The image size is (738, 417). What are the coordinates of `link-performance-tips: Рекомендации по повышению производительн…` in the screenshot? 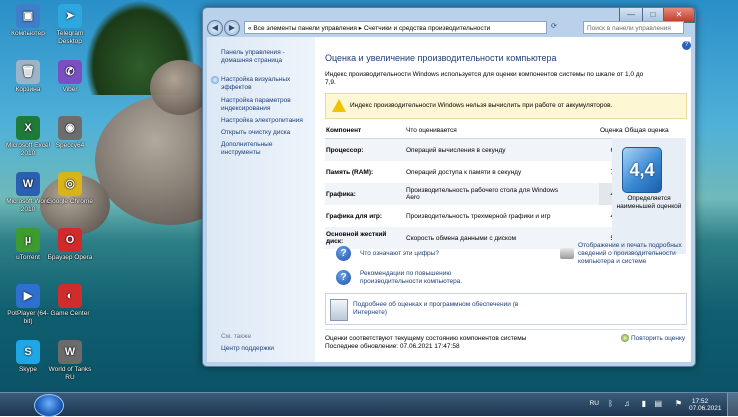 It's located at (435, 278).